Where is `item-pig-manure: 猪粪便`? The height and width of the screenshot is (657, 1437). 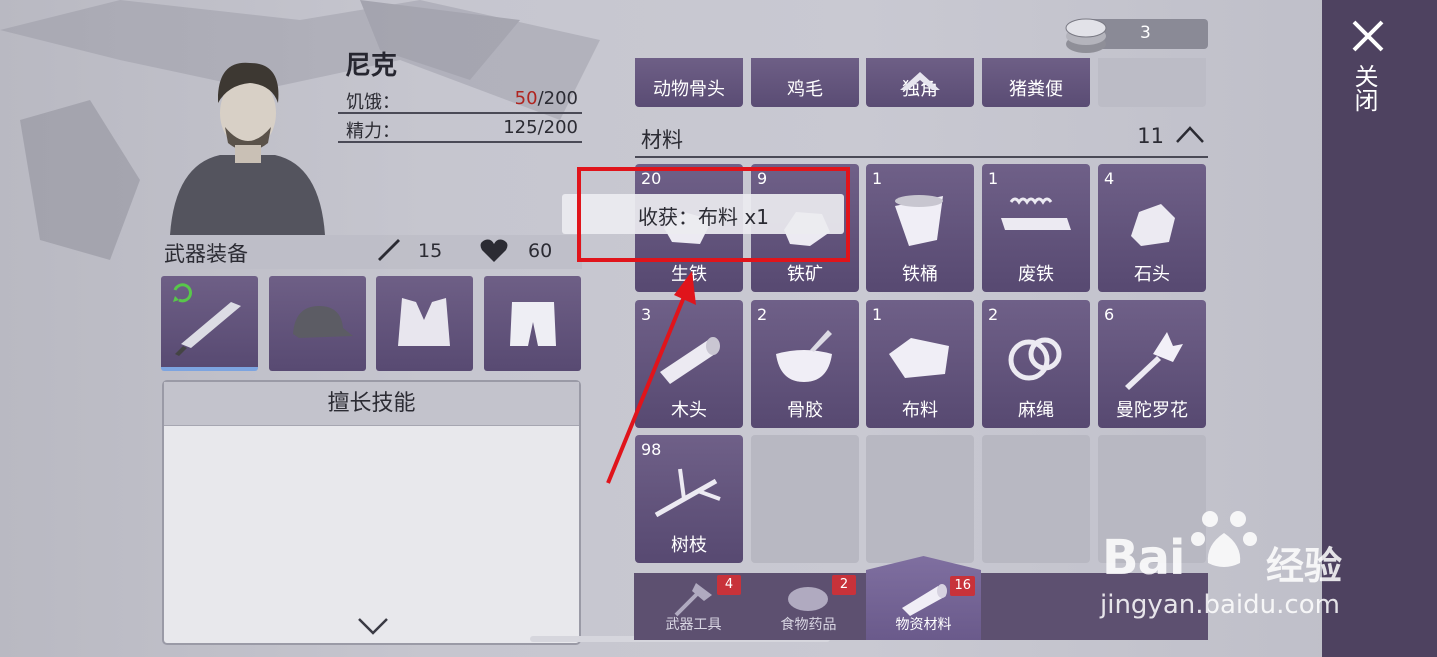
item-pig-manure: 猪粪便 is located at coordinates (1036, 82).